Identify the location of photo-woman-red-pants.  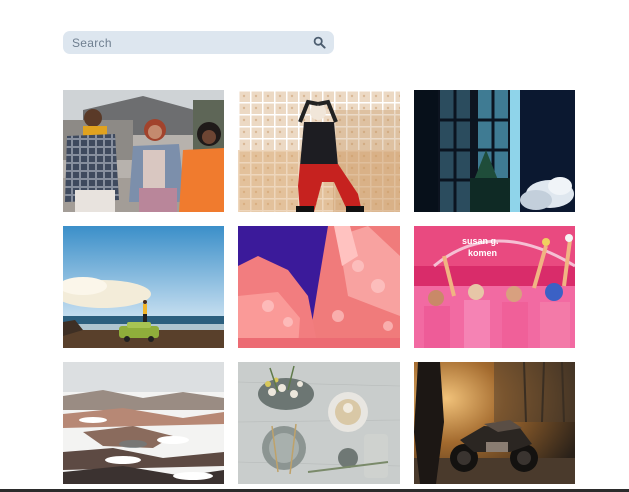
(319, 151).